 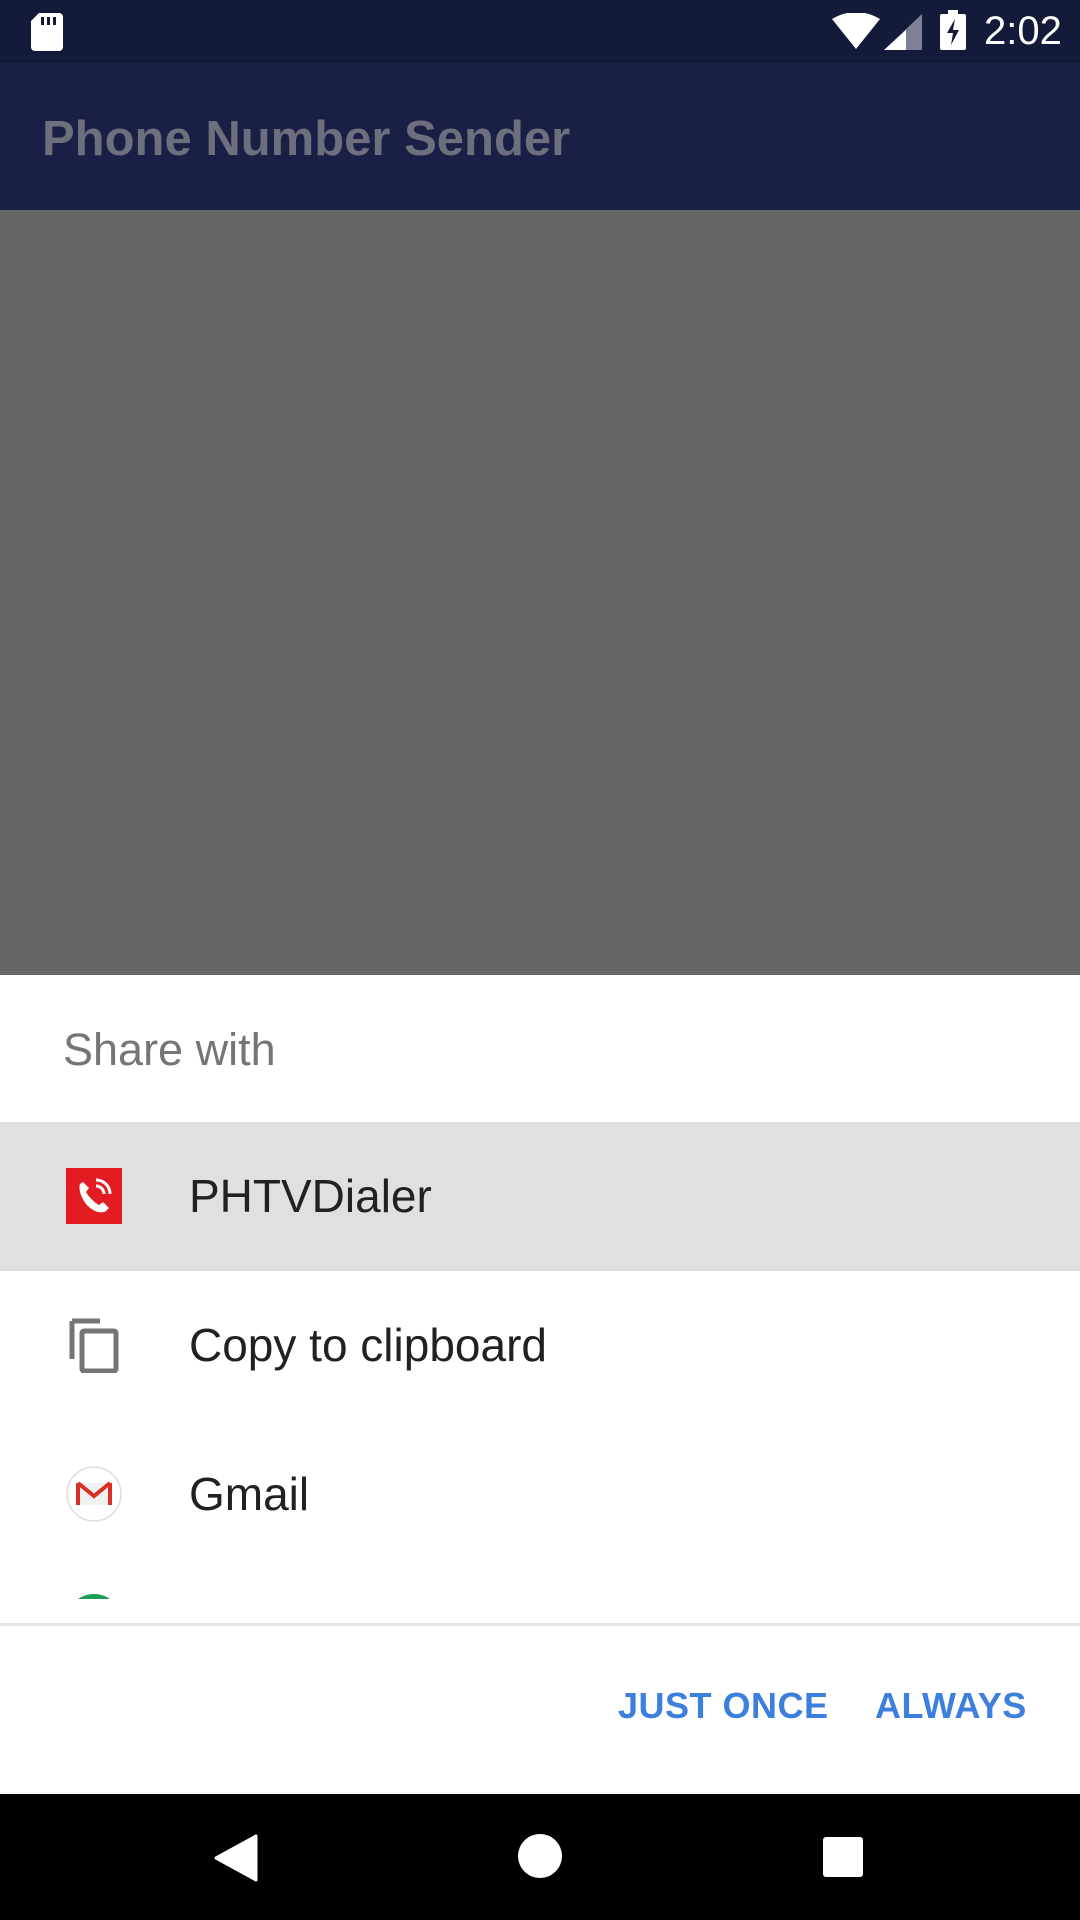 I want to click on battery-charging-icon, so click(x=953, y=30).